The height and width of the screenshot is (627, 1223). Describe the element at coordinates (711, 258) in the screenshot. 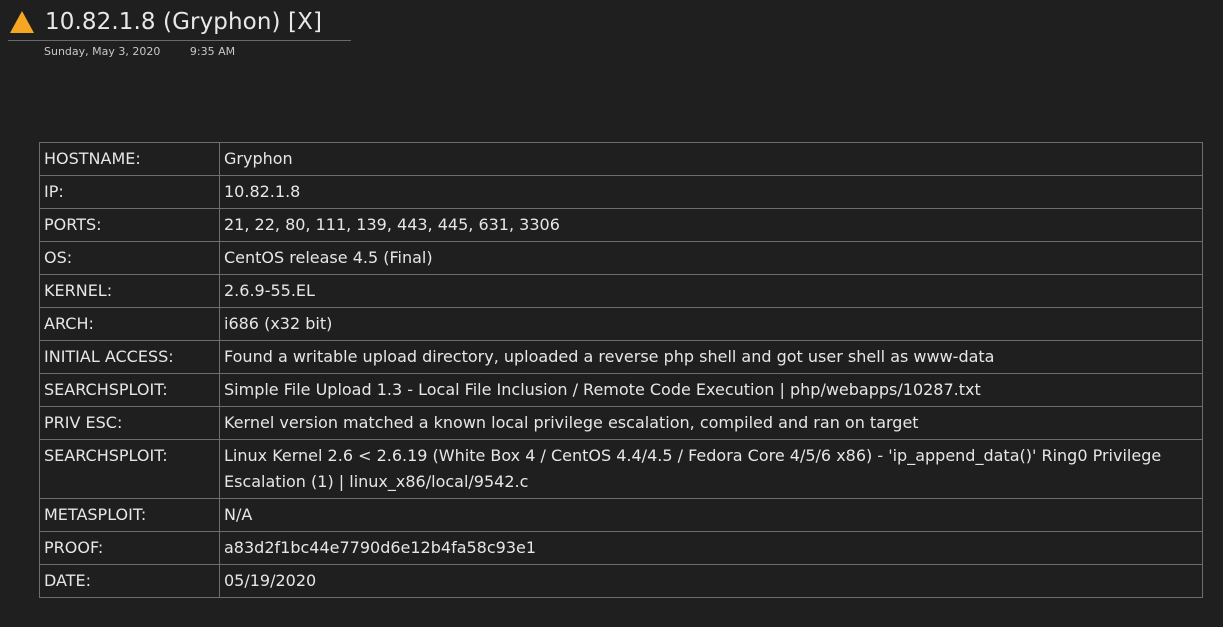

I see `row-value: CentOS release 4.5 (Final)` at that location.